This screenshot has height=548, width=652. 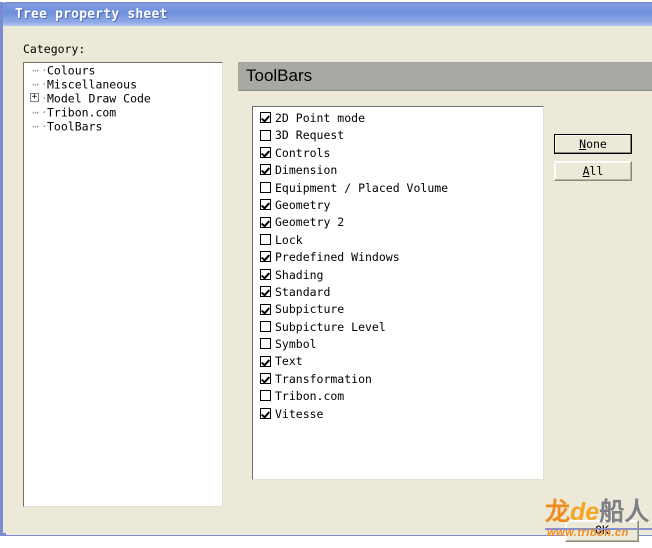 What do you see at coordinates (296, 344) in the screenshot?
I see `checklist-item-label: Symbol` at bounding box center [296, 344].